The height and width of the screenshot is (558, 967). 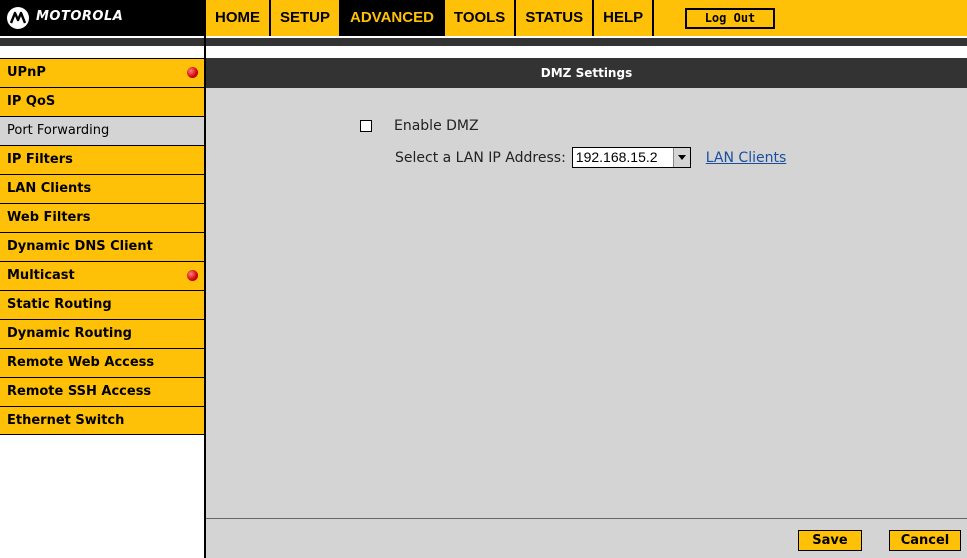 I want to click on sidebar-item-label: Remote SSH Access, so click(x=79, y=391).